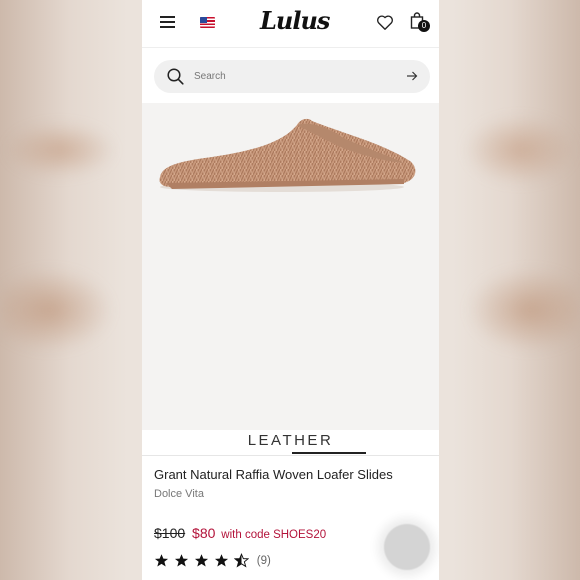 This screenshot has width=580, height=580. I want to click on carousel-active-indicator, so click(329, 453).